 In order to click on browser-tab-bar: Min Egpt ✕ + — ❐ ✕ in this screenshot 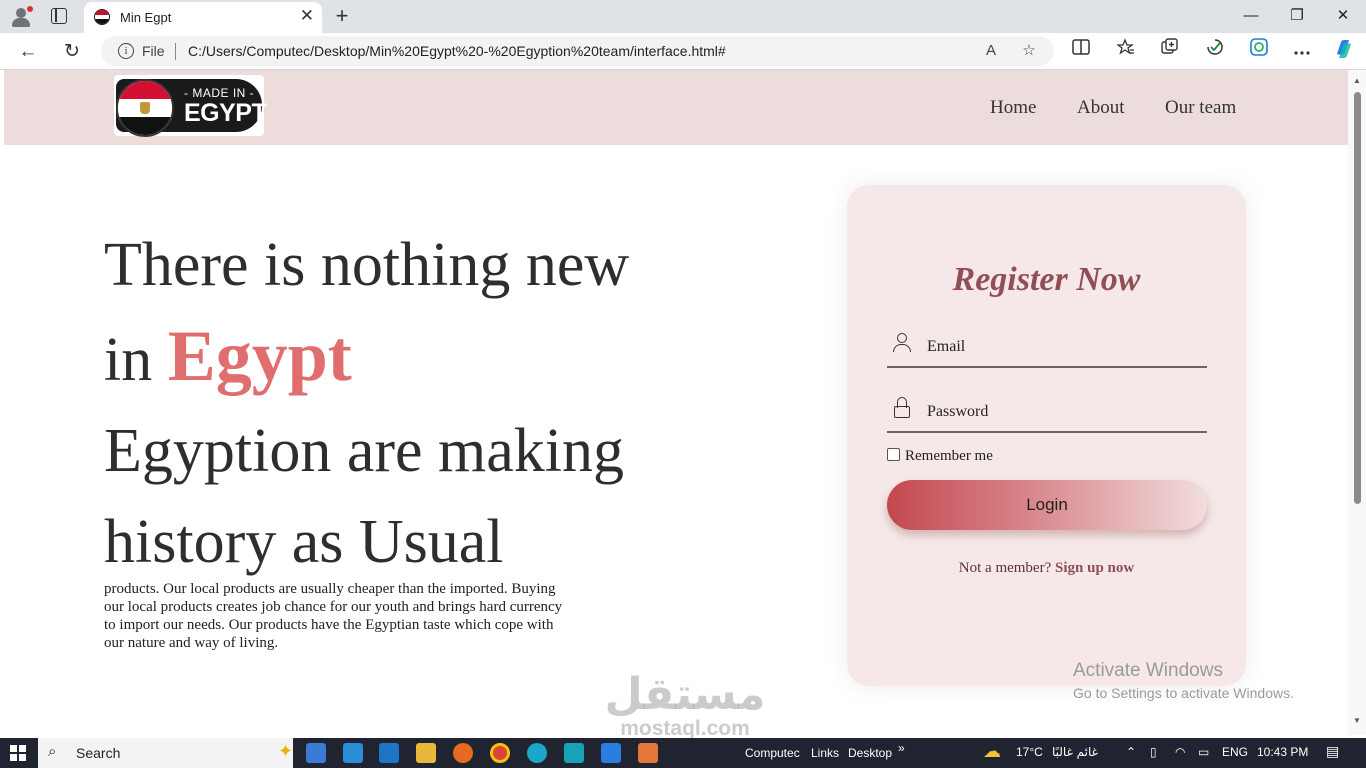, I will do `click(683, 16)`.